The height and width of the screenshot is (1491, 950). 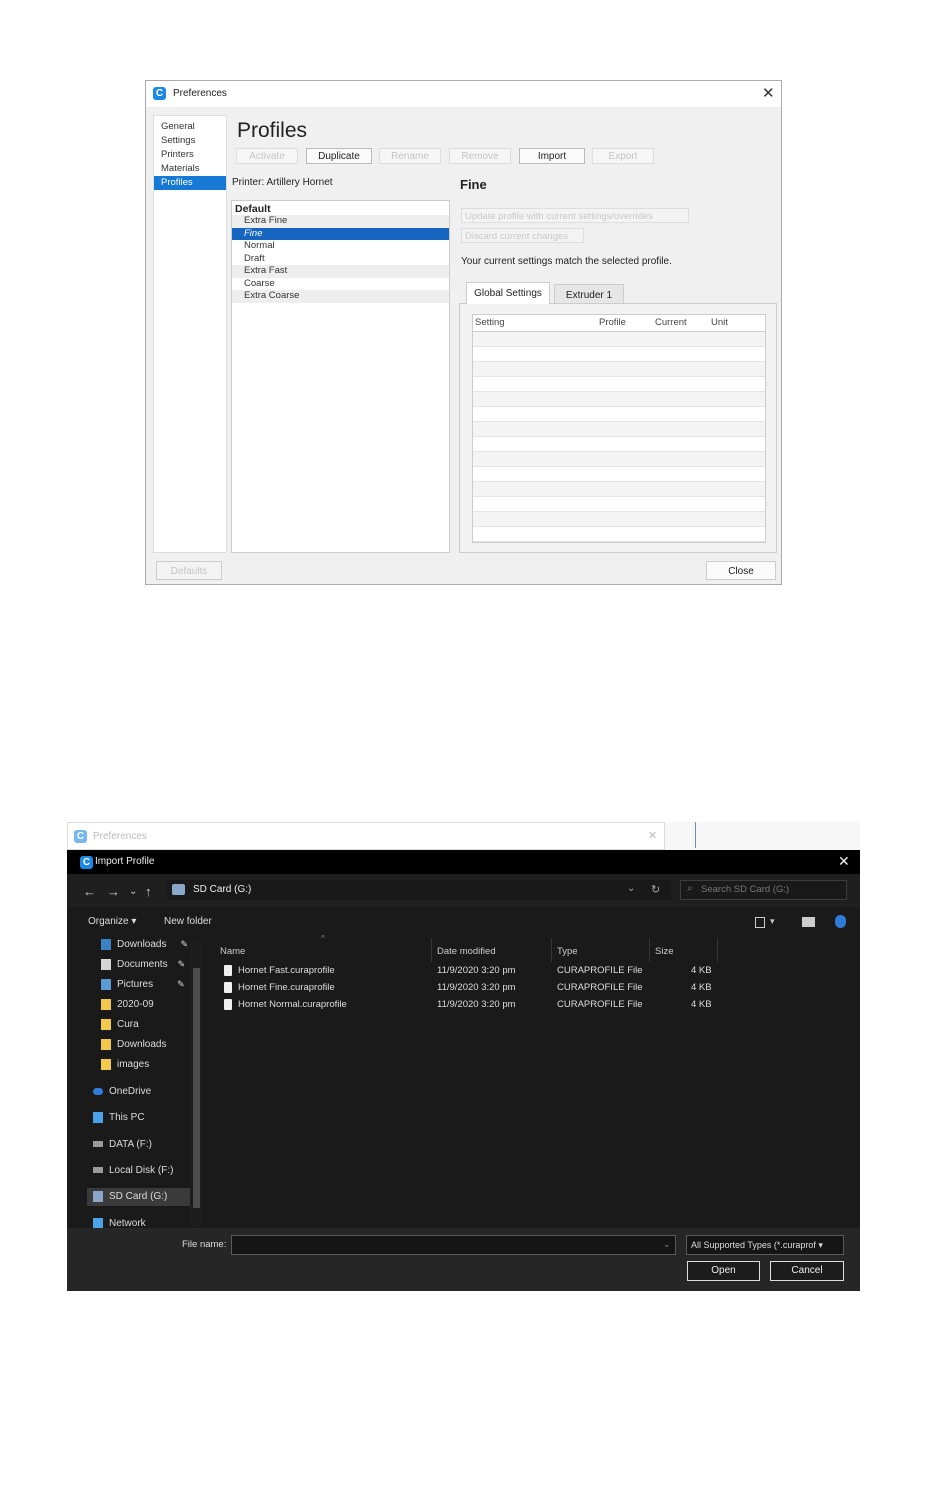 What do you see at coordinates (508, 293) in the screenshot?
I see `tab-global-settings: Global Settings` at bounding box center [508, 293].